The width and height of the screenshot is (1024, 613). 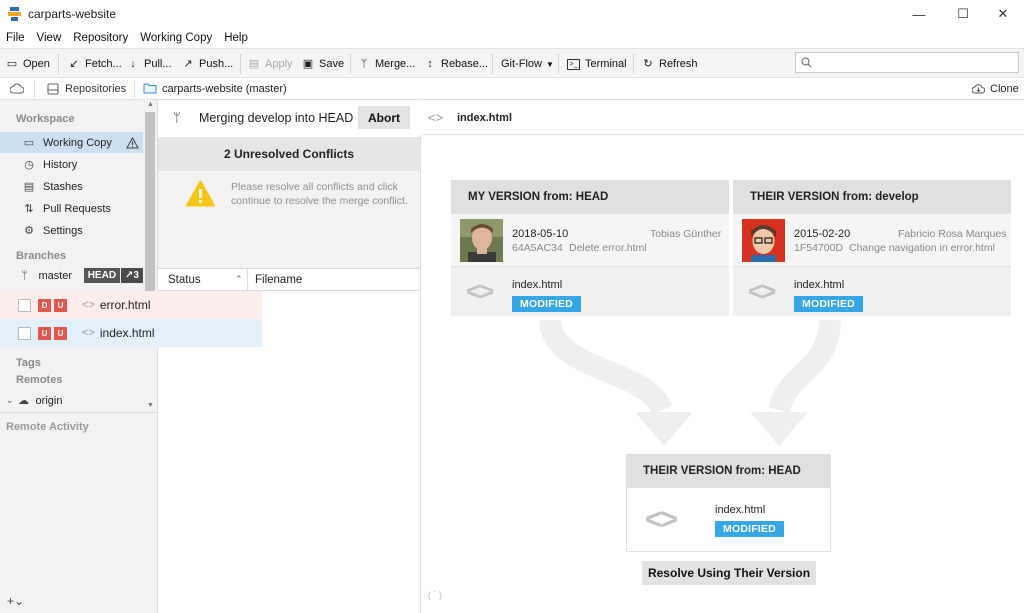 I want to click on save-button: ▣ Save, so click(x=323, y=64).